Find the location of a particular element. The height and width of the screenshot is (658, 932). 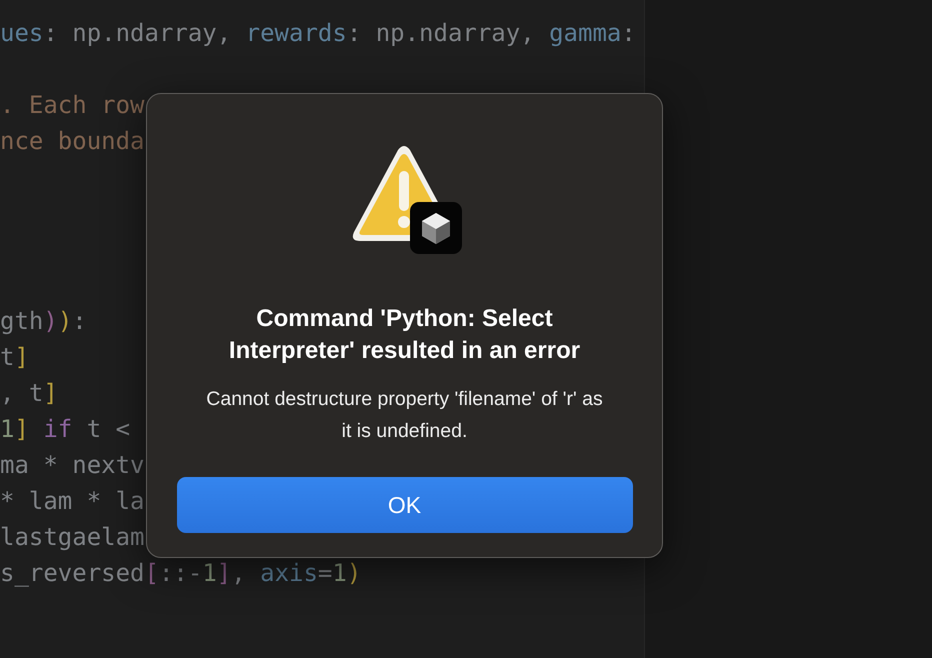

cube-icon is located at coordinates (436, 228).